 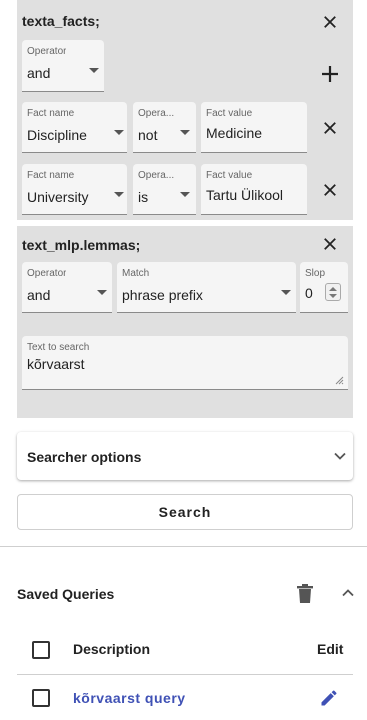 What do you see at coordinates (245, 195) in the screenshot?
I see `field-value: Tartu Ülikool` at bounding box center [245, 195].